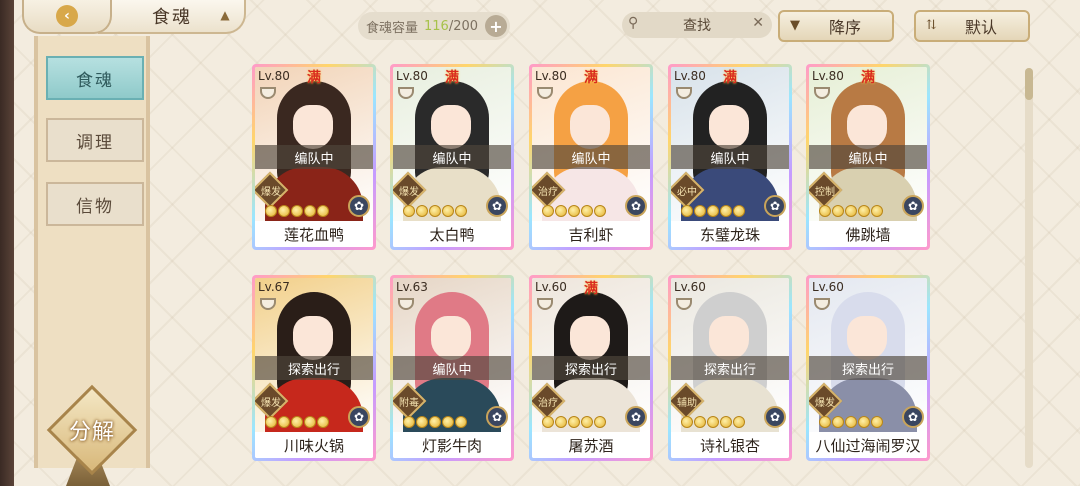  Describe the element at coordinates (7, 243) in the screenshot. I see `left-edge-strip` at that location.